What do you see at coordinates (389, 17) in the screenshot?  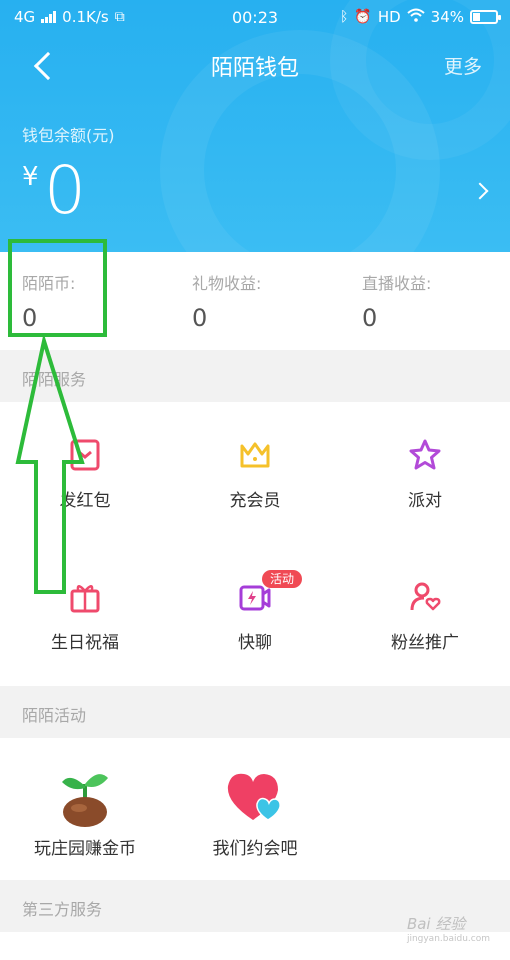 I see `hd-indicator: HD` at bounding box center [389, 17].